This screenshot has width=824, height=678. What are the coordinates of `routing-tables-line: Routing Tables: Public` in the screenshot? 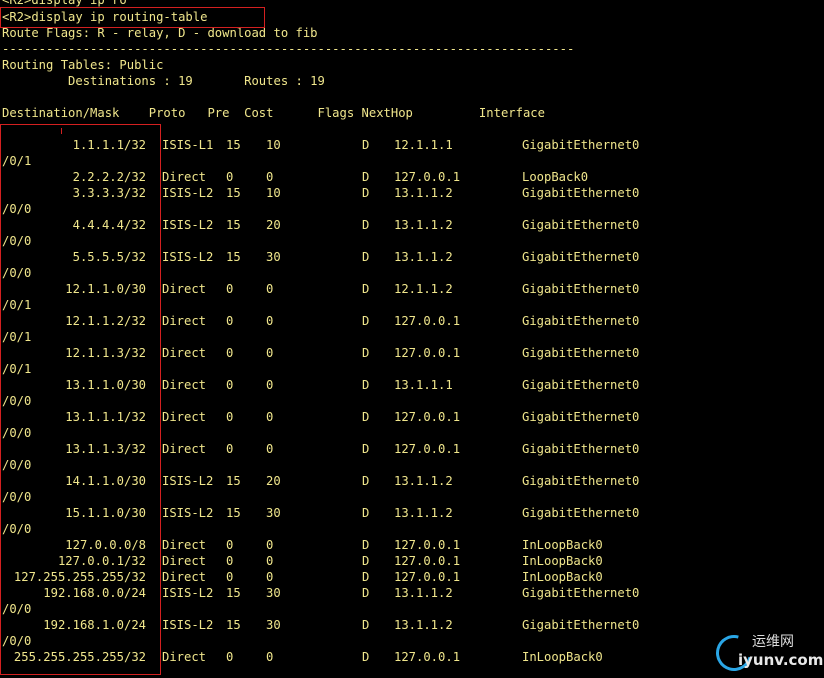 It's located at (83, 65).